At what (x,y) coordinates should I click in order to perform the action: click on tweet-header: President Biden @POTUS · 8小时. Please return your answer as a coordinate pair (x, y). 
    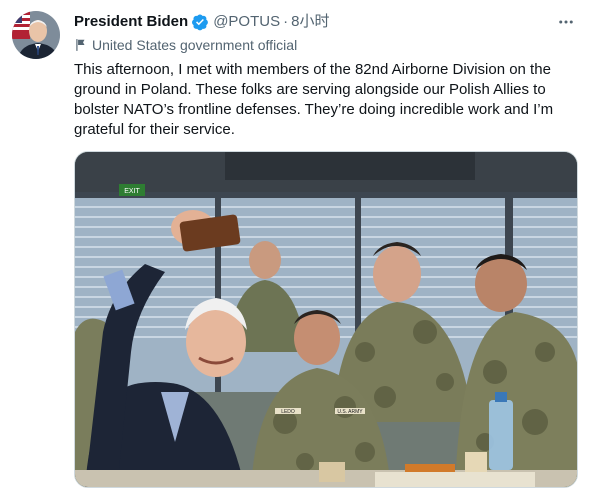
    Looking at the image, I should click on (325, 22).